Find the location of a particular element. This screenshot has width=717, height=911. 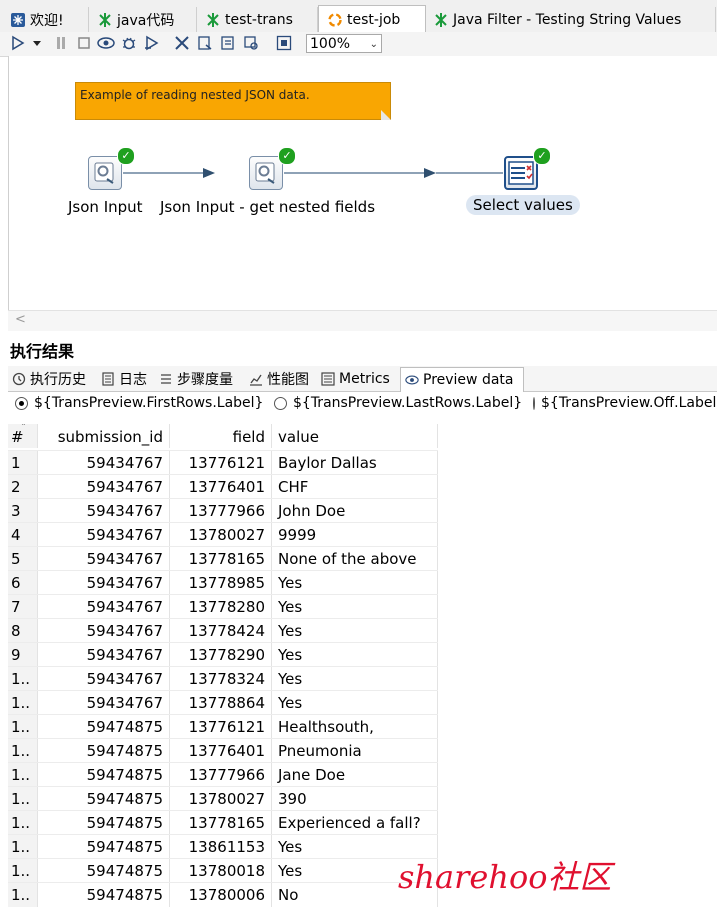

explore-db-icon is located at coordinates (251, 43).